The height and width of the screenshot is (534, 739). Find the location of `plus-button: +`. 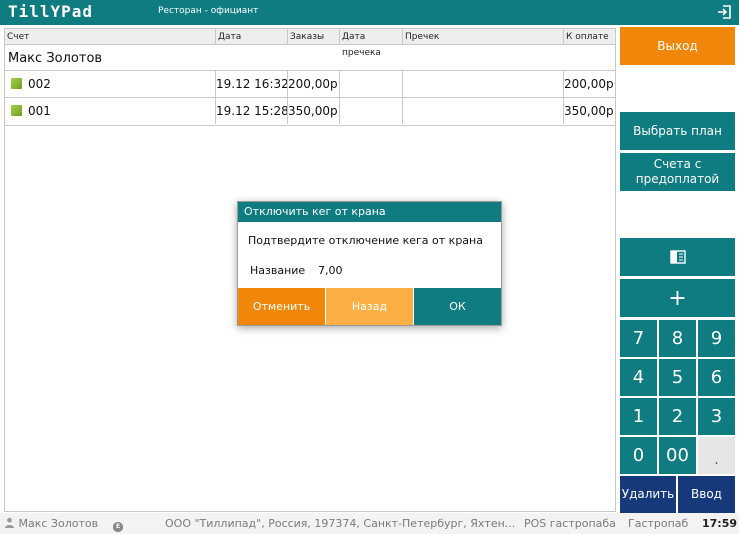

plus-button: + is located at coordinates (677, 298).